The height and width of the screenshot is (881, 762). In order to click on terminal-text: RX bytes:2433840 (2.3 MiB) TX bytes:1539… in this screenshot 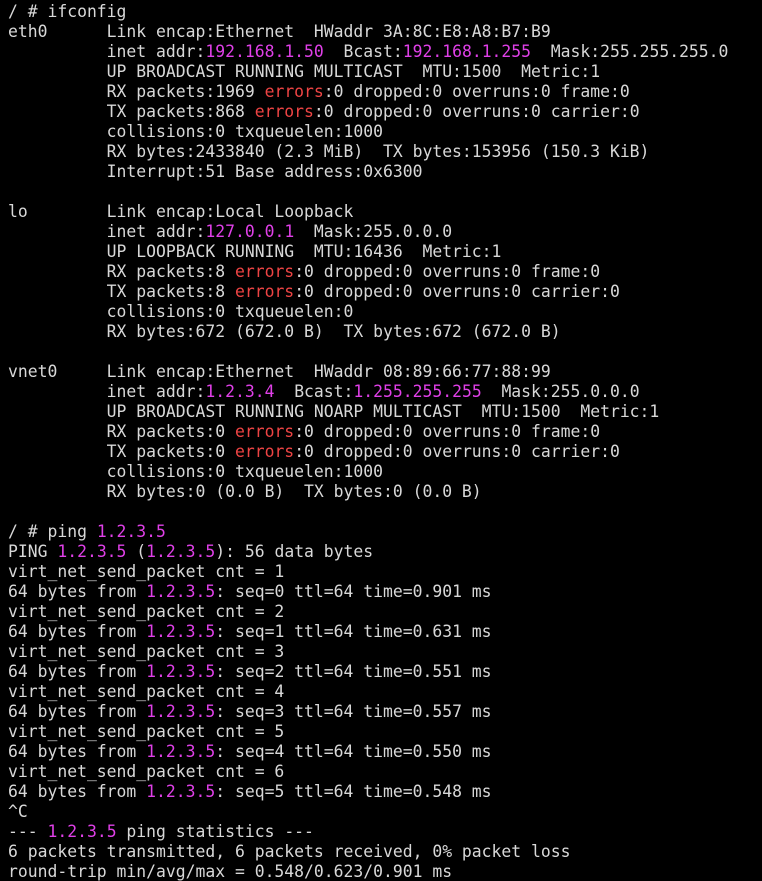, I will do `click(329, 151)`.